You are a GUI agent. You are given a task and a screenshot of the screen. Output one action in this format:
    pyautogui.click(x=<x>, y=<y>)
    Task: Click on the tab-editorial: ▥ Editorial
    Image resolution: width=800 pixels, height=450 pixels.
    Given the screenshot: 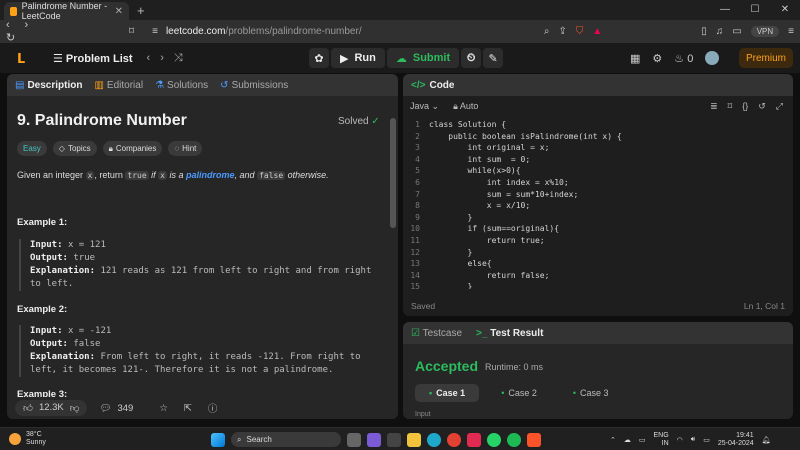 What is the action you would take?
    pyautogui.click(x=118, y=85)
    